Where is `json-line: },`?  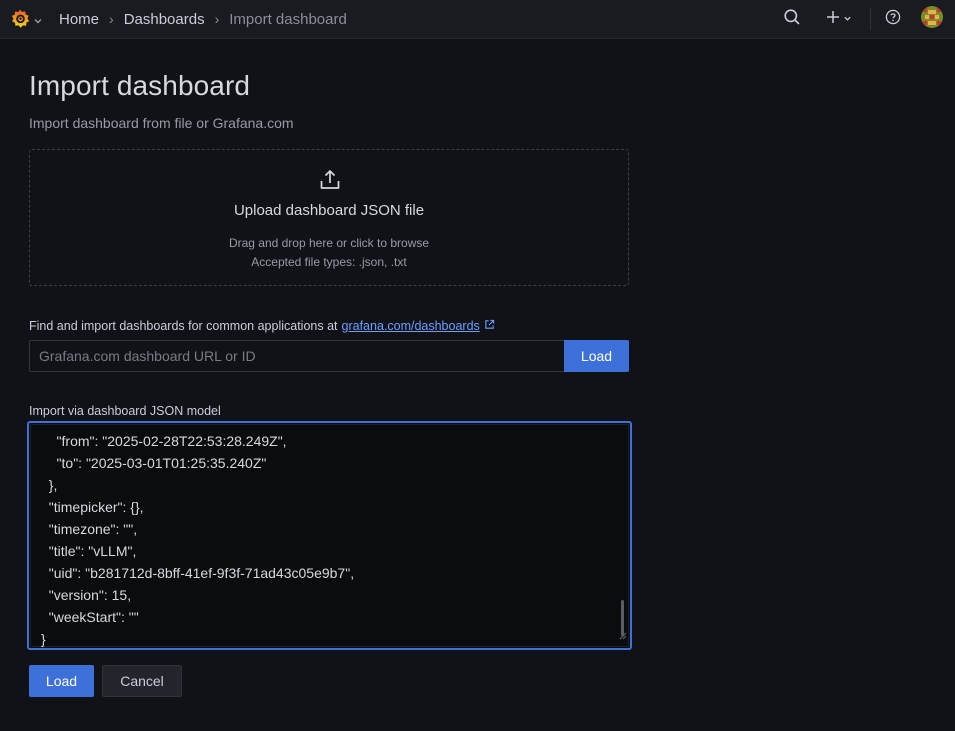 json-line: }, is located at coordinates (49, 485).